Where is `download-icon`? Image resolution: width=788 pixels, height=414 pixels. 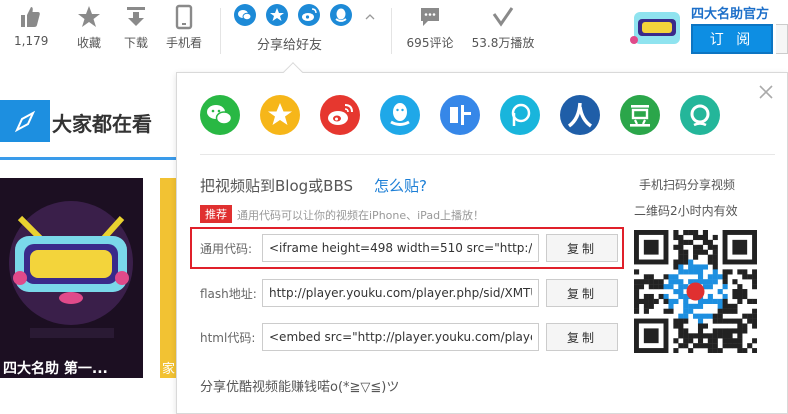
download-icon is located at coordinates (136, 16).